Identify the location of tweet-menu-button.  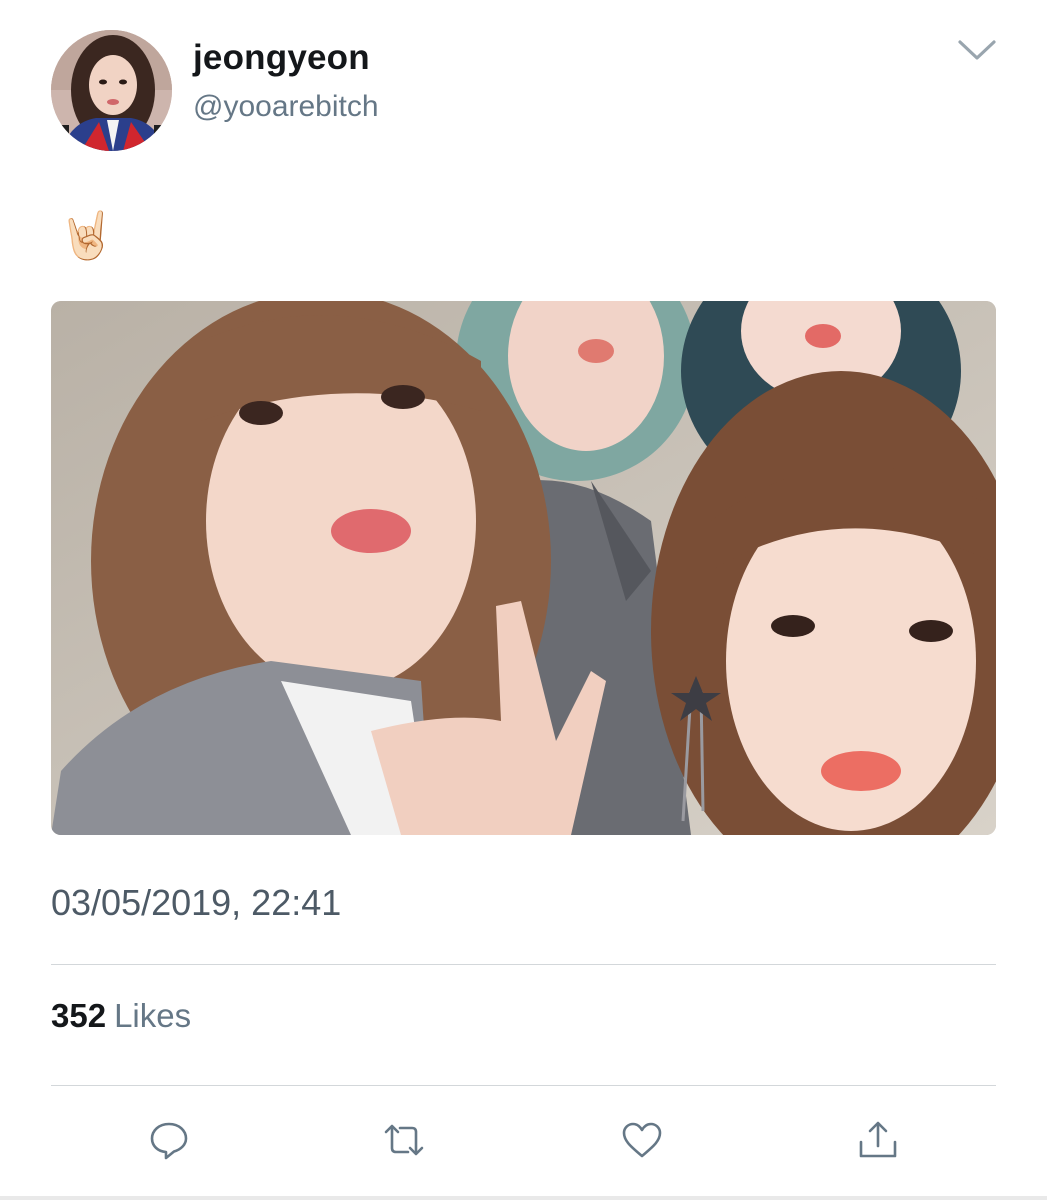
(977, 50).